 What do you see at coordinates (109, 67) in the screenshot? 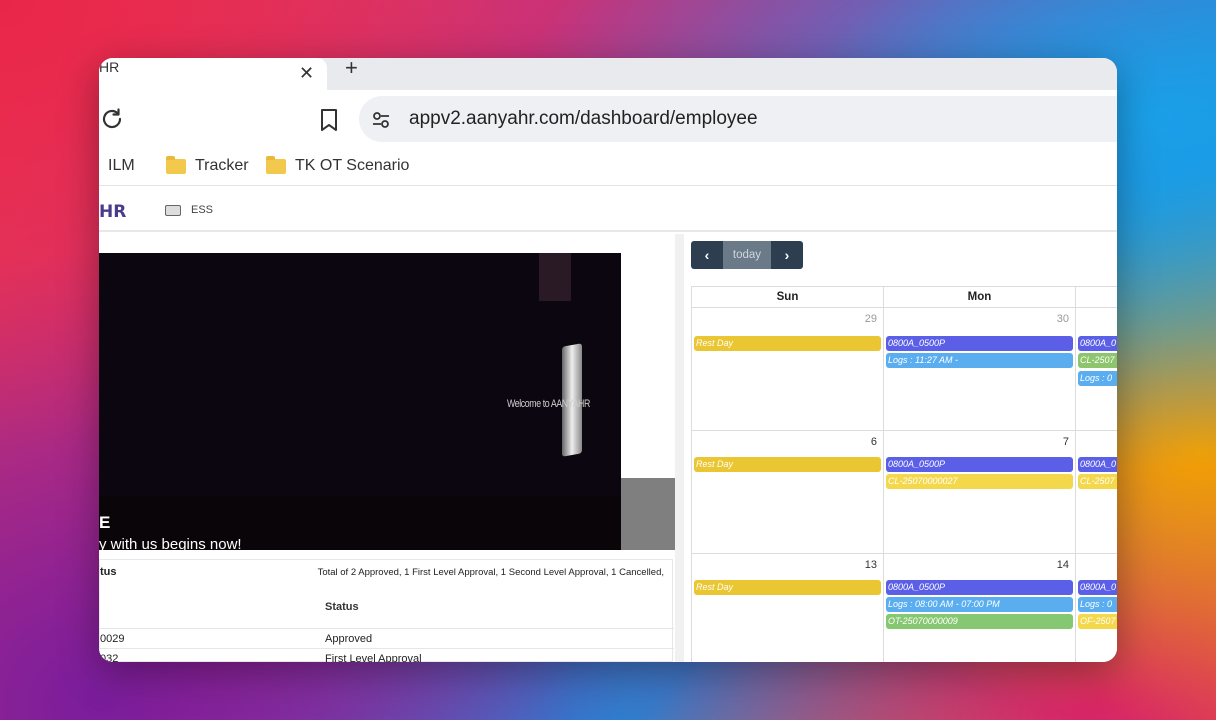
I see `tab-title: HR` at bounding box center [109, 67].